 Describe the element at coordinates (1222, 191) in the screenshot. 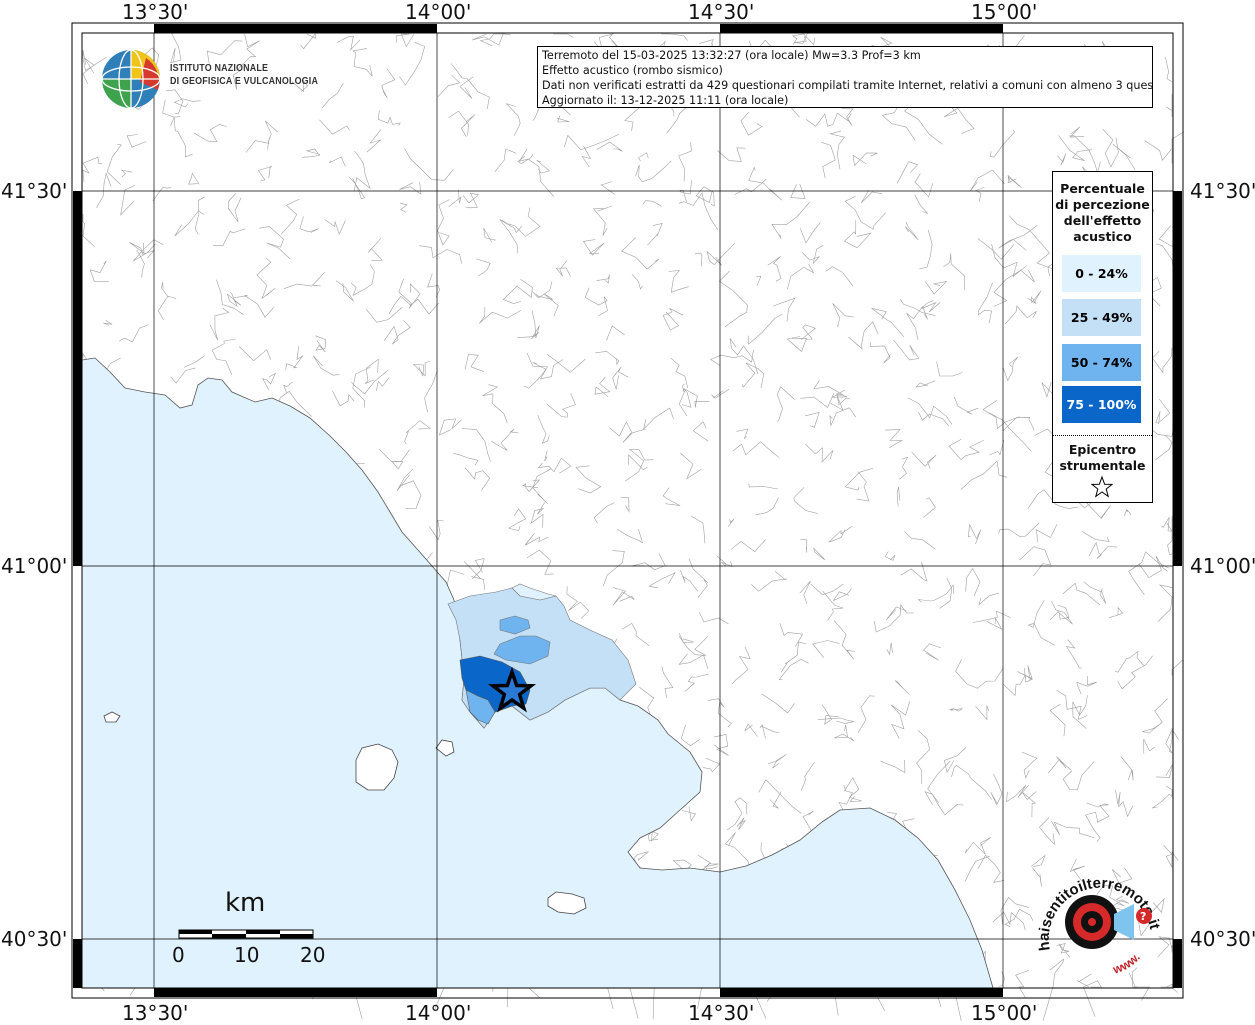

I see `lat-label-4130-right: 41°30'` at that location.